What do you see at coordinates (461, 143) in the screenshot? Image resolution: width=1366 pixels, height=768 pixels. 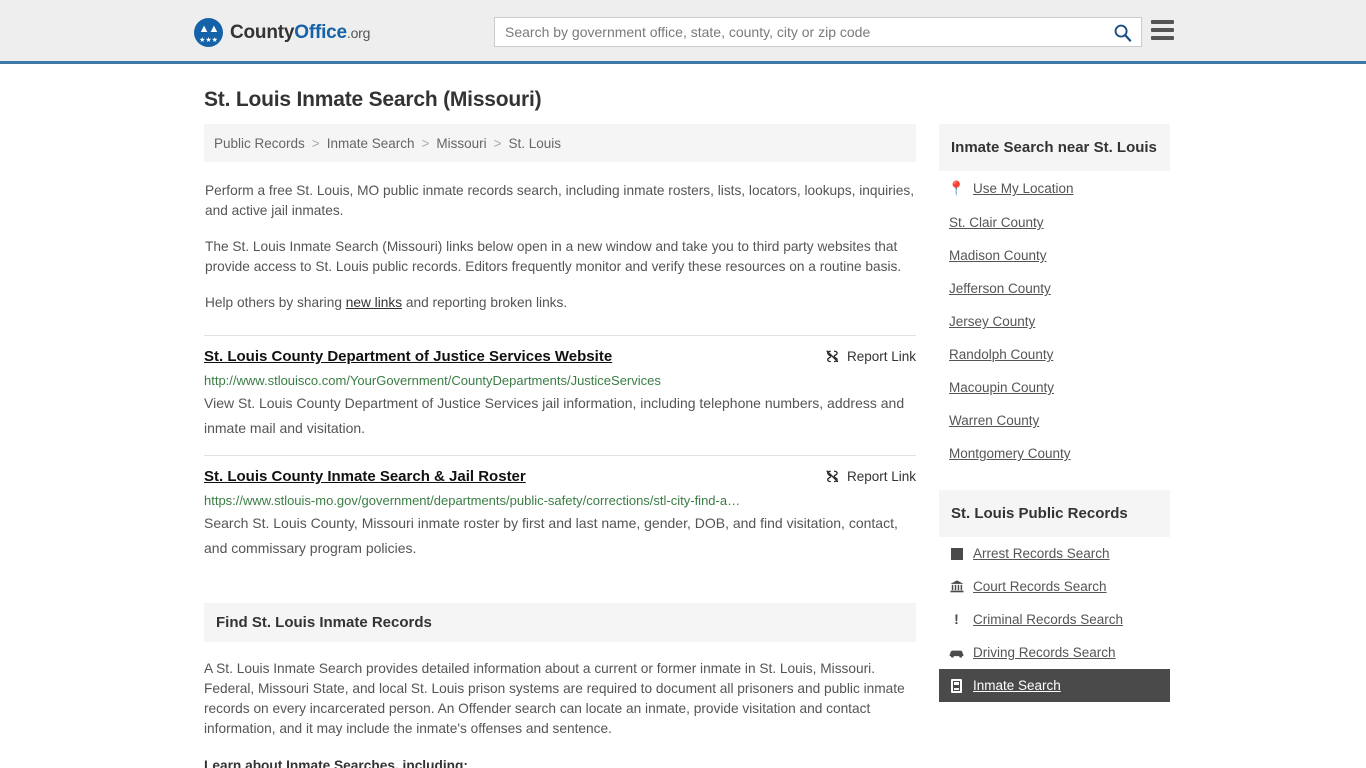 I see `breadcrumb-item-missouri: Missouri` at bounding box center [461, 143].